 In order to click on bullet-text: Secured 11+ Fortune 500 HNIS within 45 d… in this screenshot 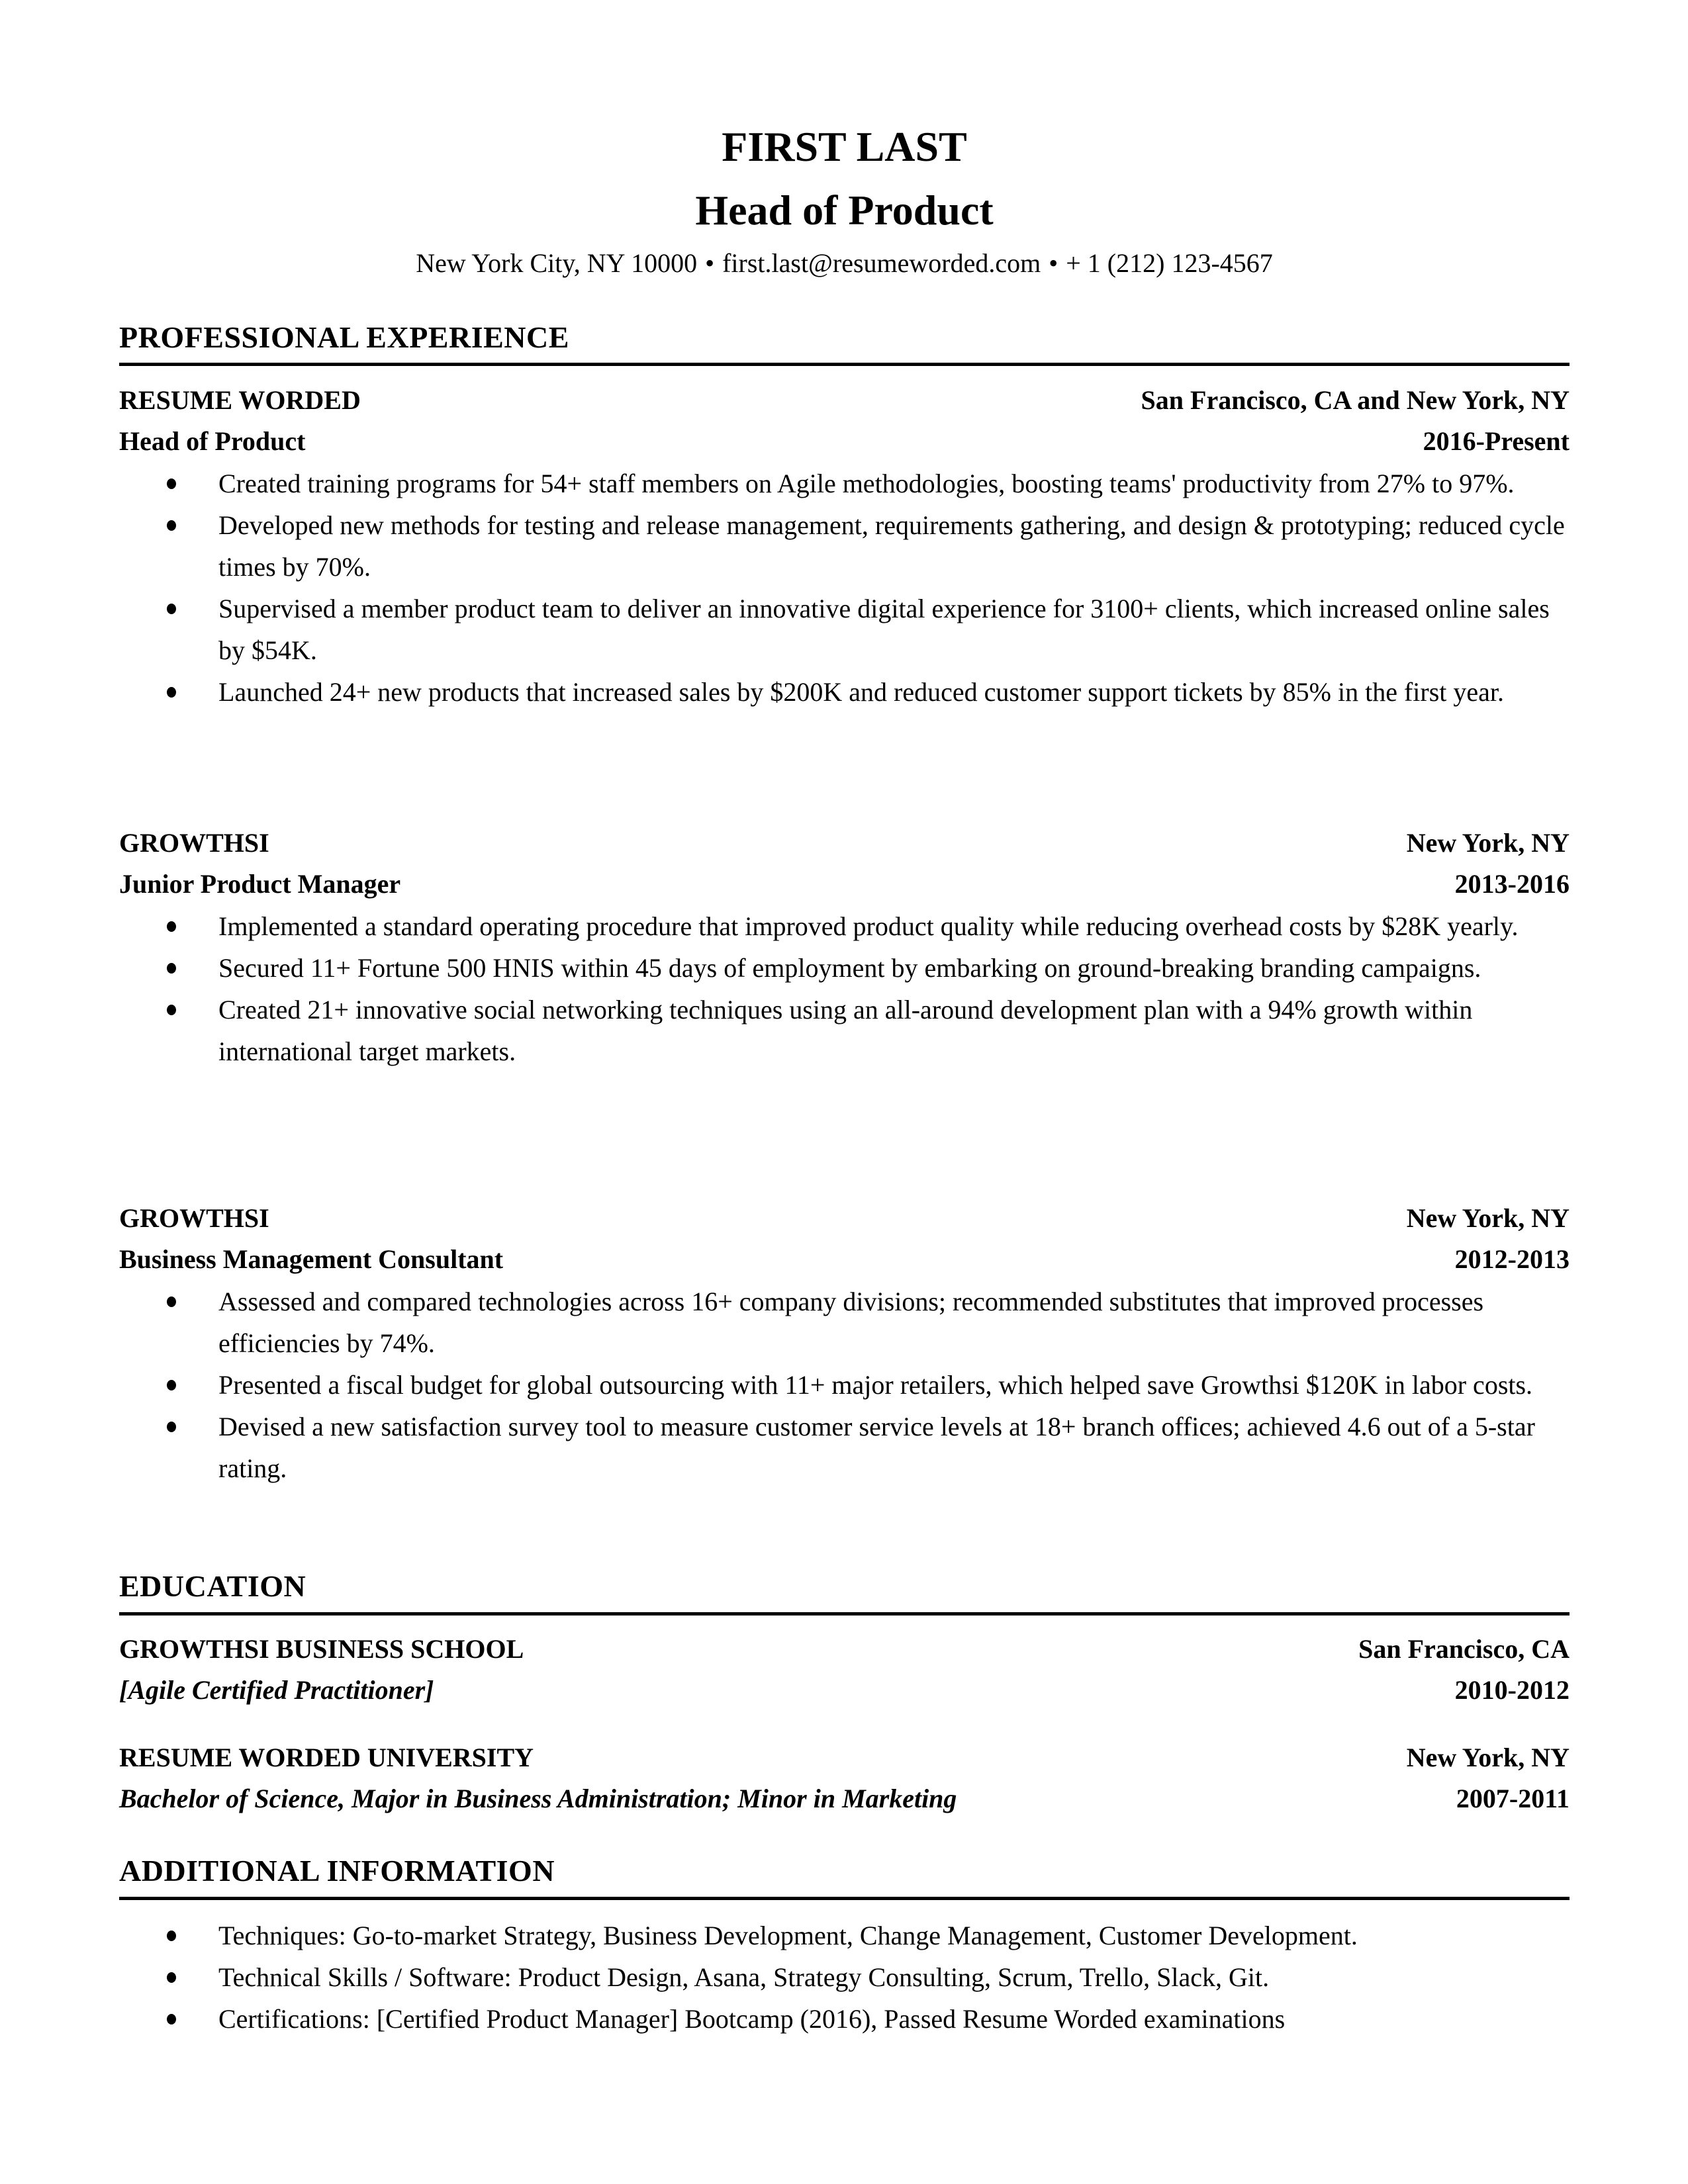, I will do `click(849, 968)`.